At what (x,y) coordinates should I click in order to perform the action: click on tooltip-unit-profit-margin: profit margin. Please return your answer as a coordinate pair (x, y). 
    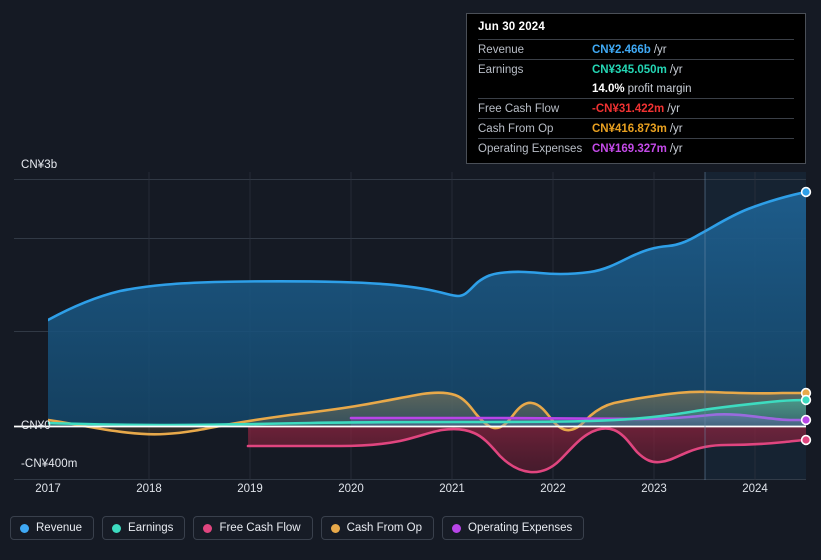
    Looking at the image, I should click on (659, 88).